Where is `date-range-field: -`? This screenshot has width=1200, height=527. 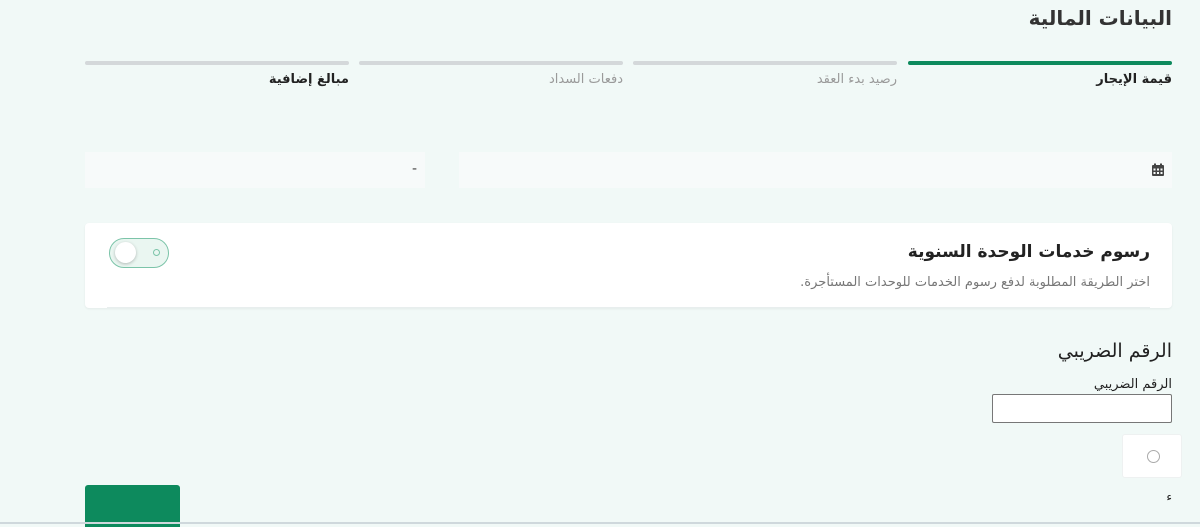 date-range-field: - is located at coordinates (255, 170).